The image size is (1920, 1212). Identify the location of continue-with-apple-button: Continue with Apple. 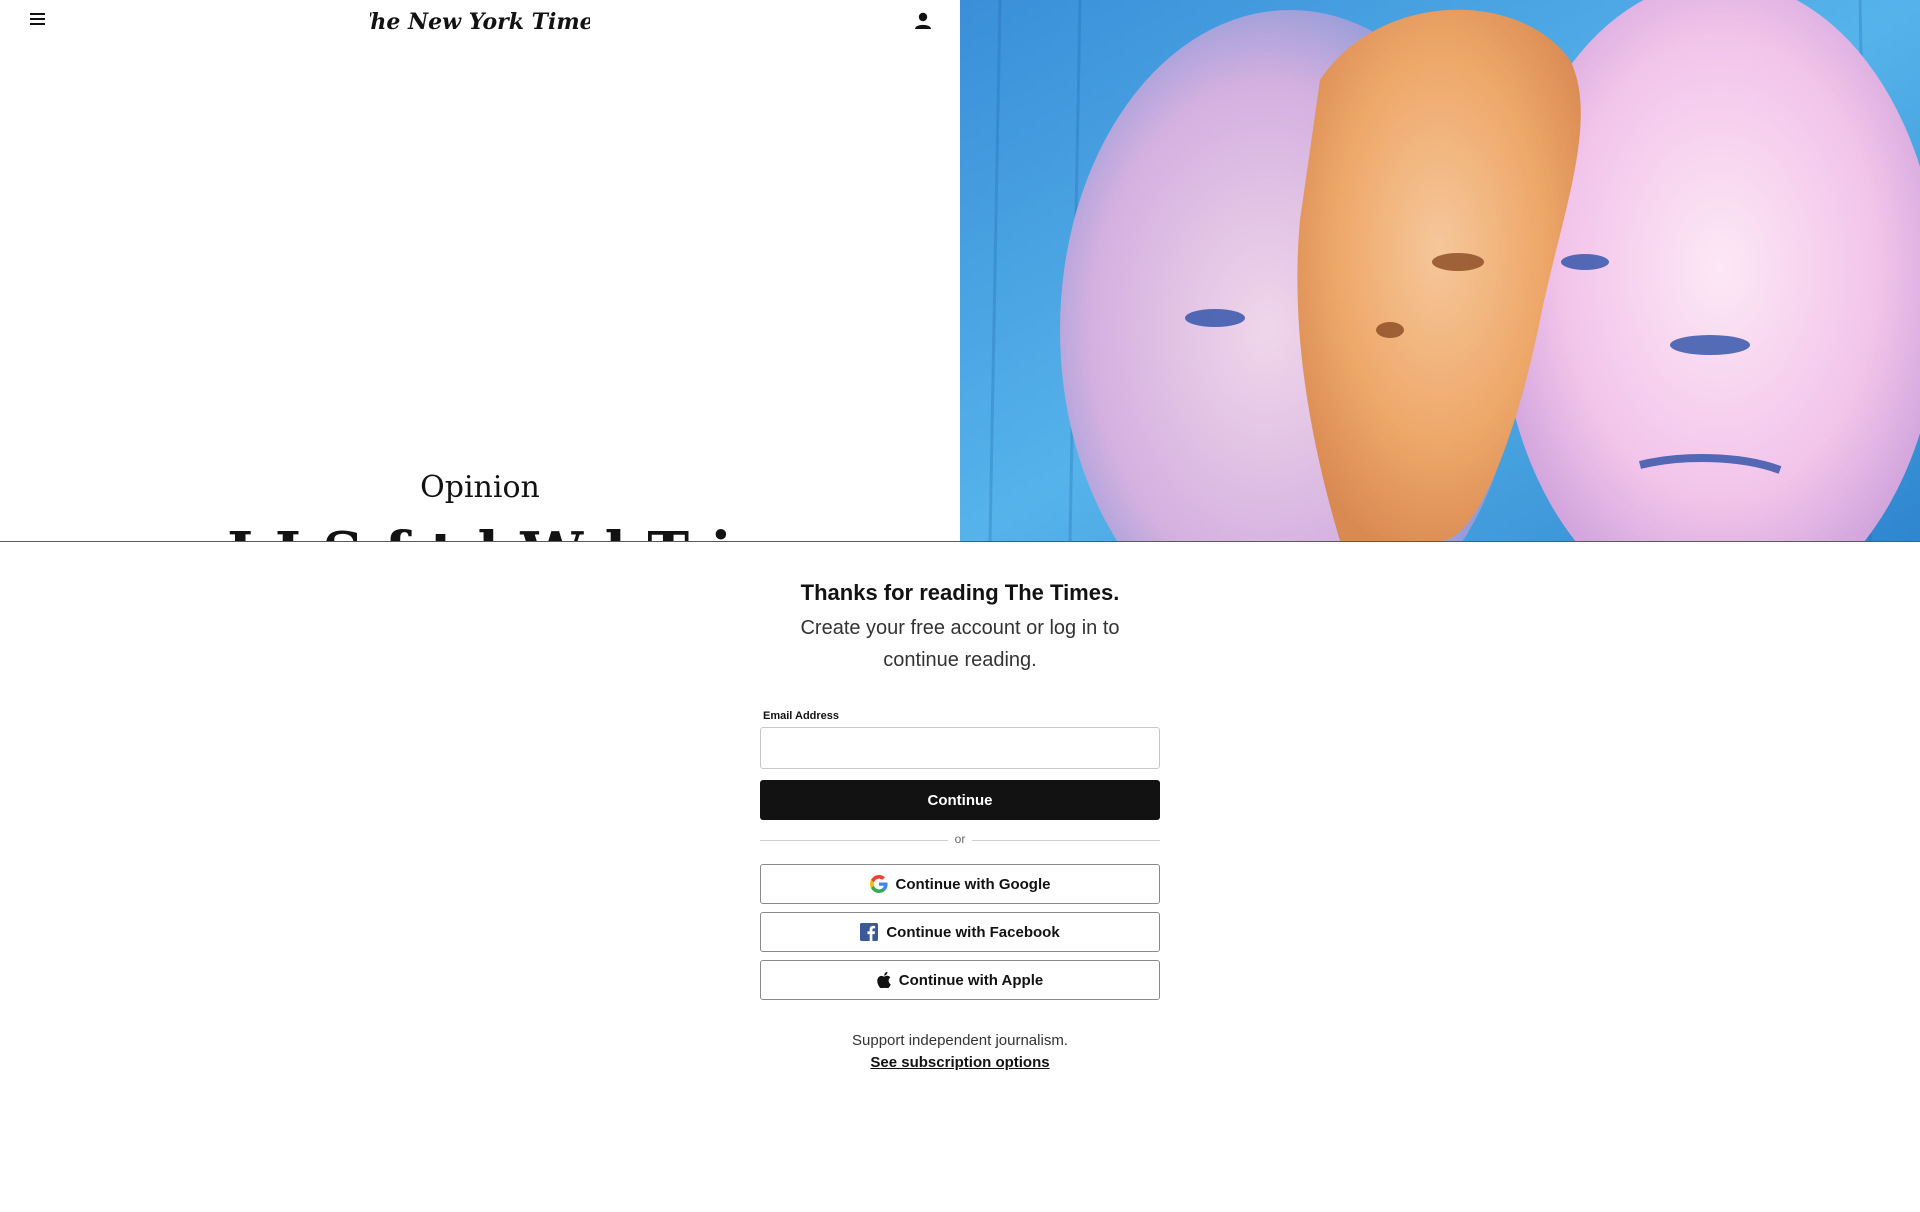
(960, 980).